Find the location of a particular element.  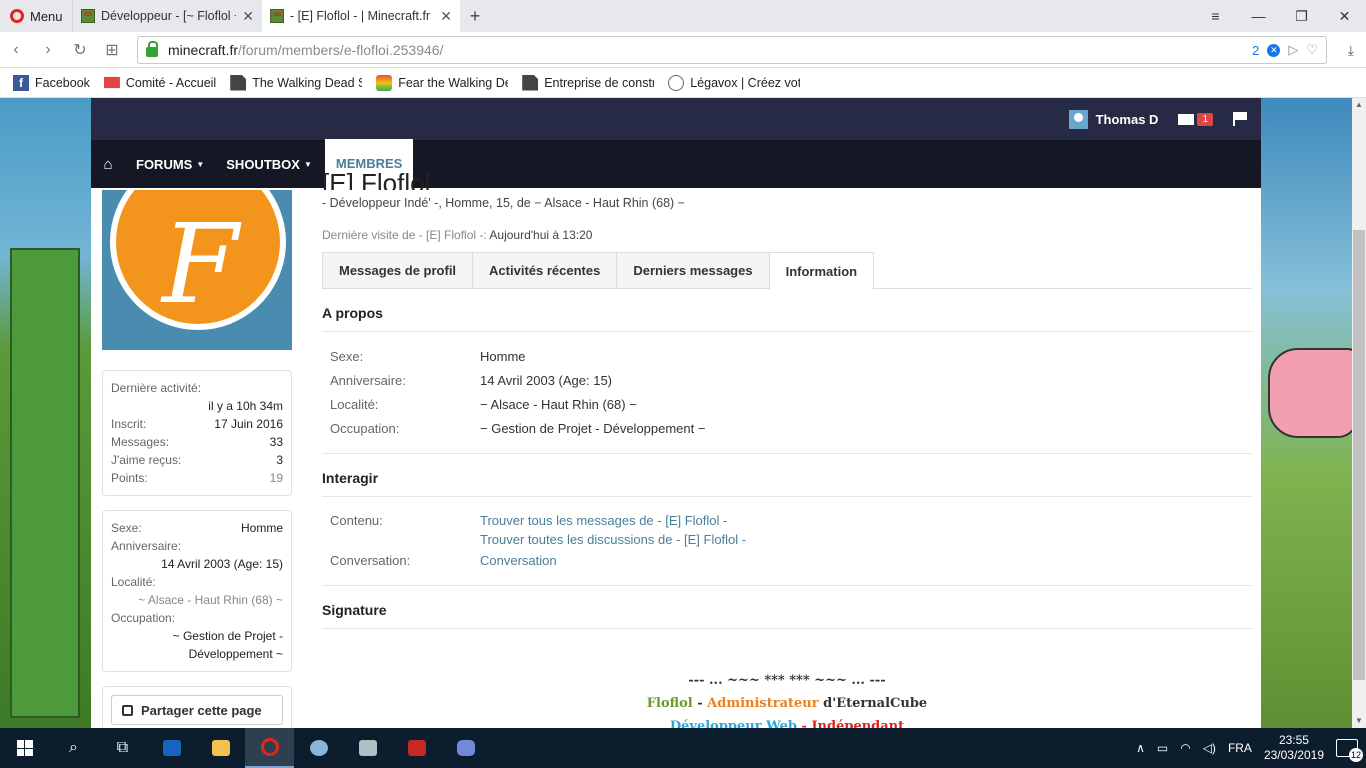

share-icon is located at coordinates (127, 710).